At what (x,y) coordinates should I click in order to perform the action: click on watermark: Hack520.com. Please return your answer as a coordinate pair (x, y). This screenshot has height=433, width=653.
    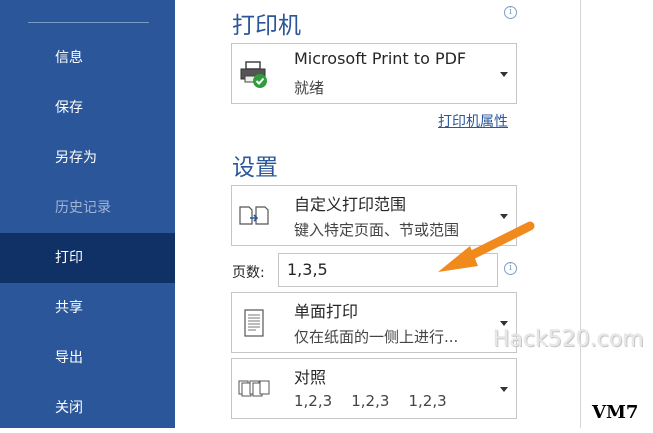
    Looking at the image, I should click on (568, 339).